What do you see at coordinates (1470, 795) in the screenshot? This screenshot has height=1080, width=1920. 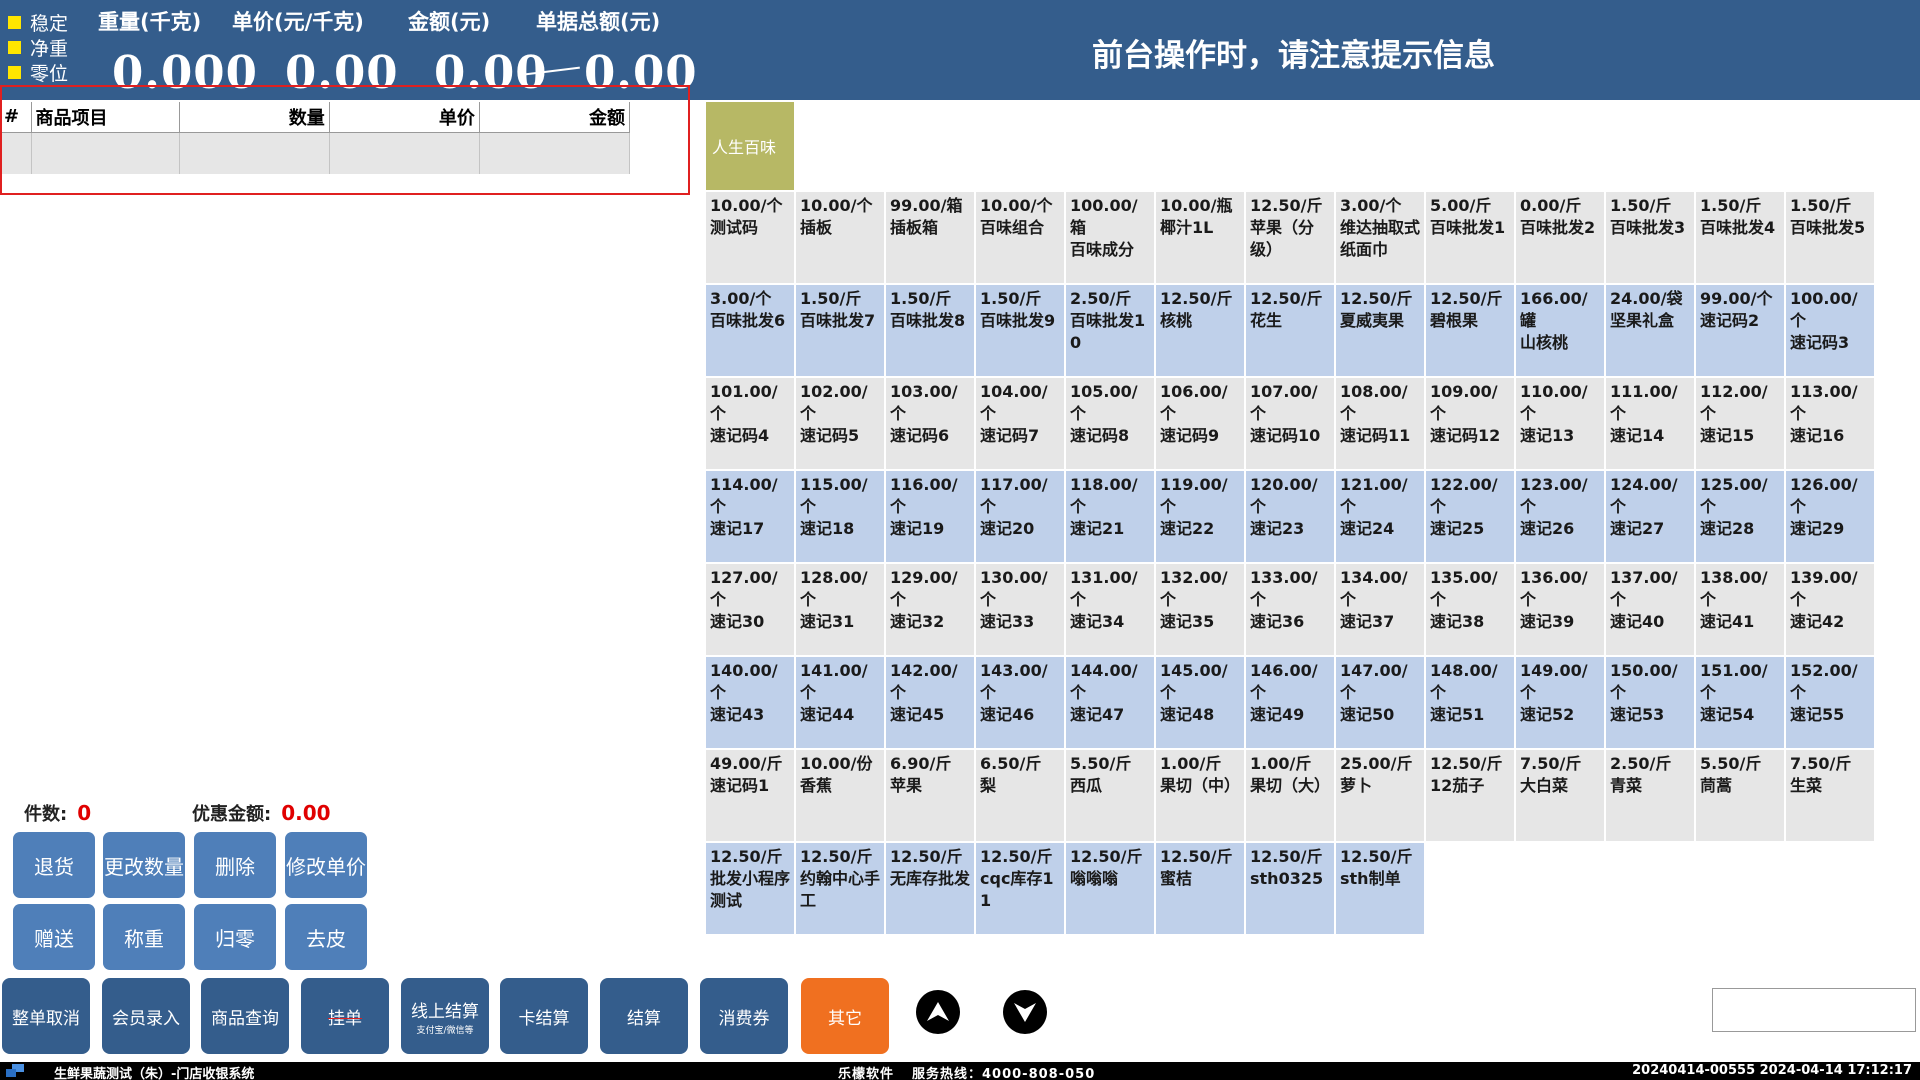 I see `product-tile: 12.50/斤 12茄子` at bounding box center [1470, 795].